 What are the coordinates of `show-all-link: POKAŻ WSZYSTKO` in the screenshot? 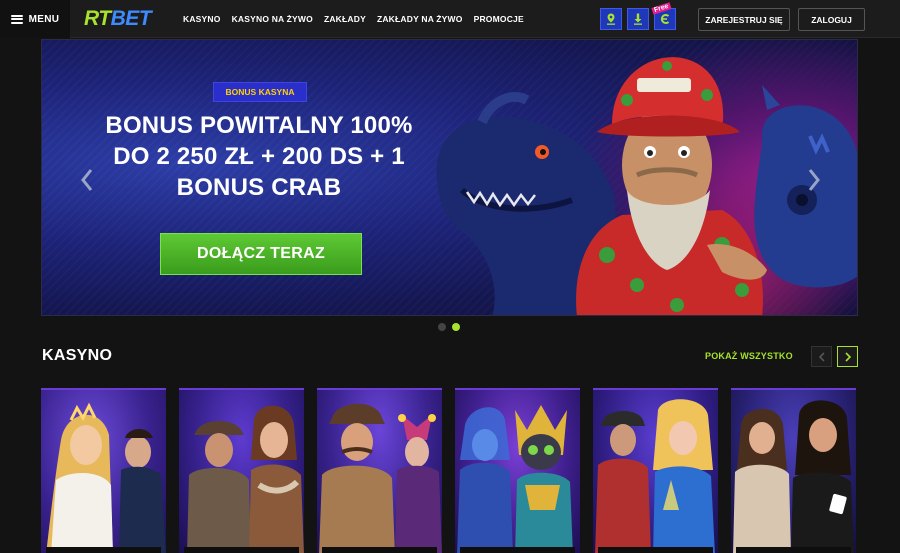 It's located at (749, 356).